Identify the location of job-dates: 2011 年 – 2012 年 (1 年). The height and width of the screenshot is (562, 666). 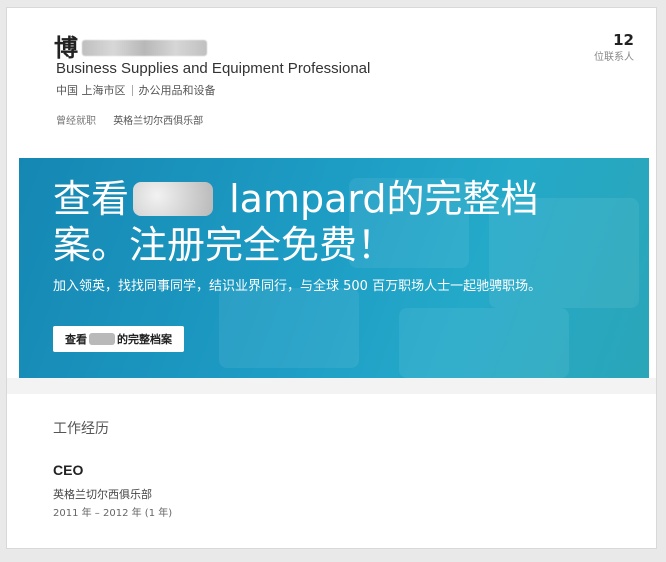
(113, 513).